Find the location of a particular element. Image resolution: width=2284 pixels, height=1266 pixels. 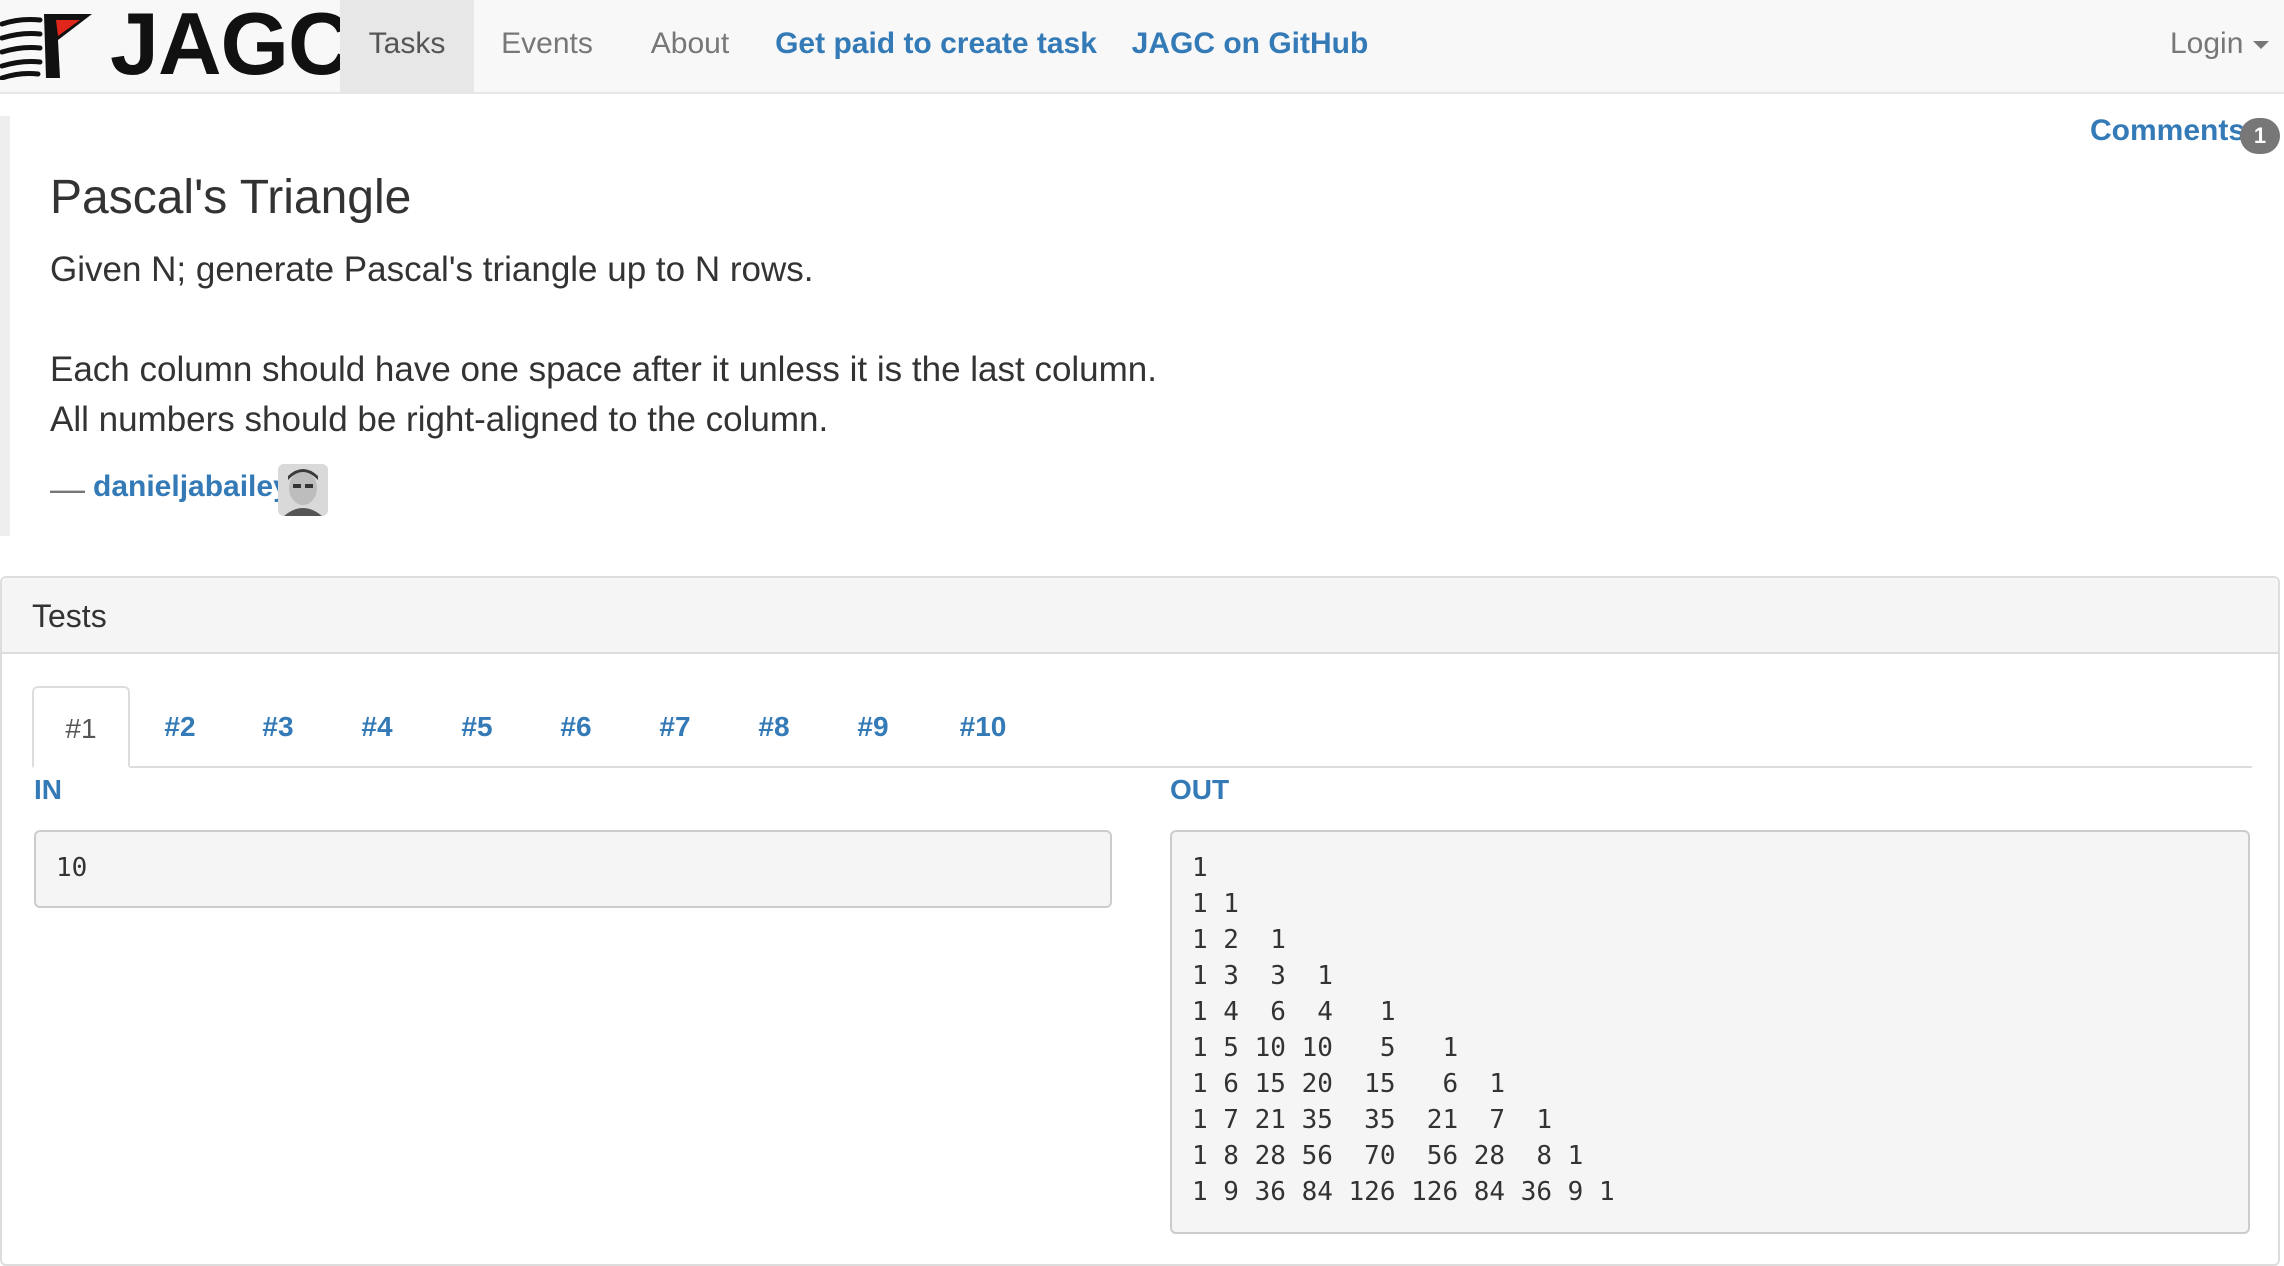

avatar-face-icon is located at coordinates (303, 490).